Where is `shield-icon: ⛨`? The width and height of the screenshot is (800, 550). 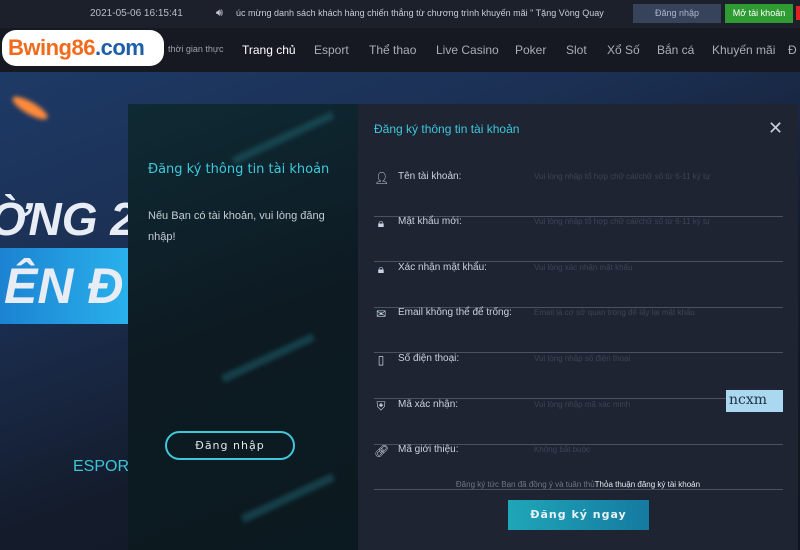 shield-icon: ⛨ is located at coordinates (381, 406).